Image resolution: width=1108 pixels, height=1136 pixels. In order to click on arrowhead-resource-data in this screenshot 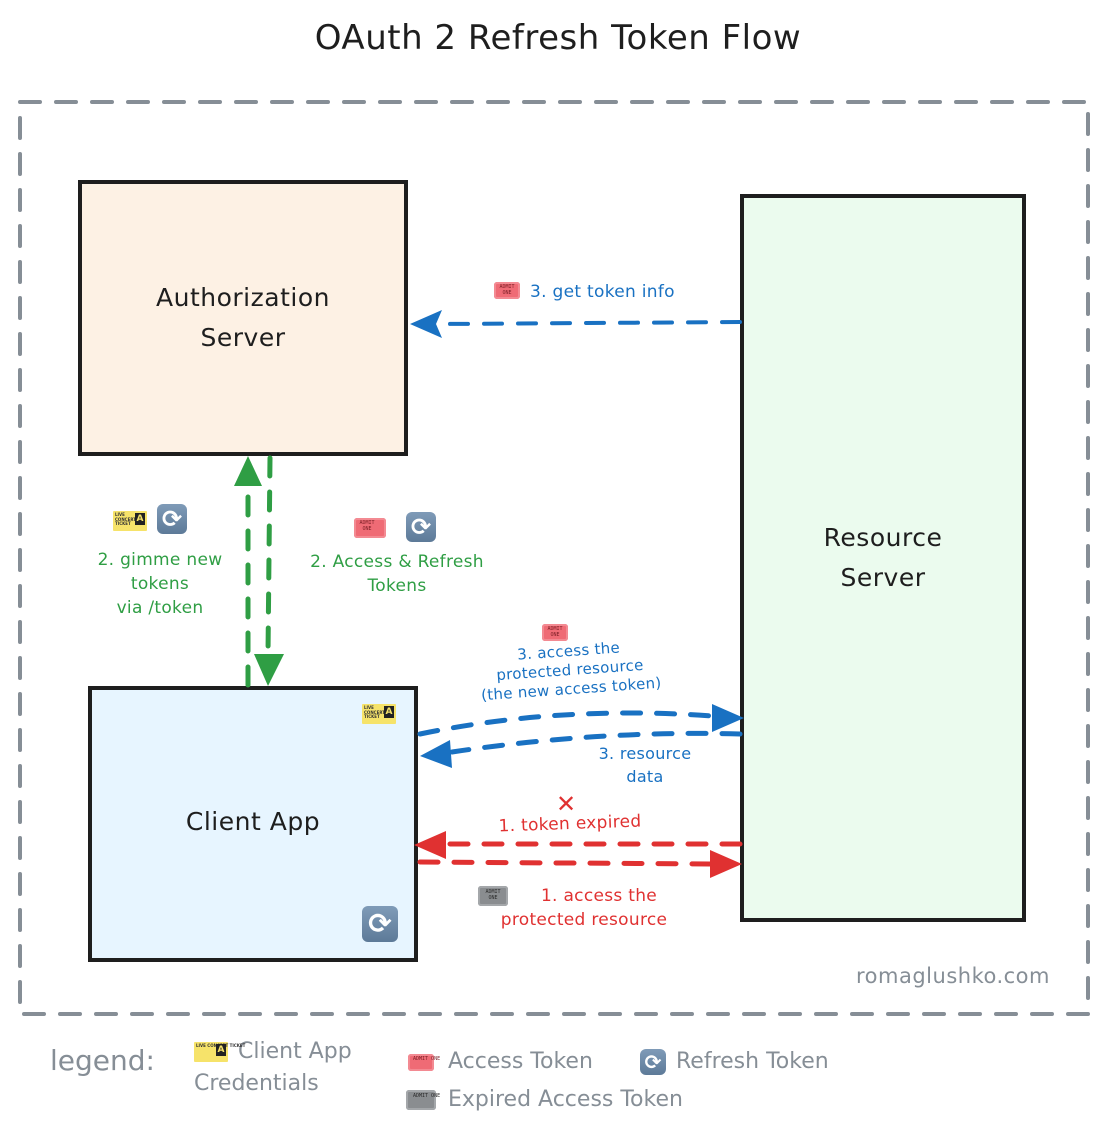, I will do `click(436, 754)`.